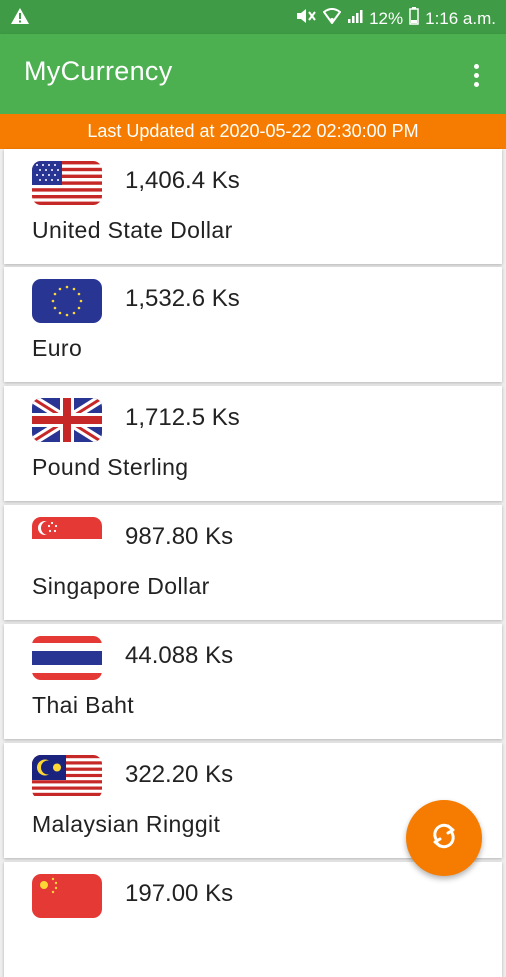 This screenshot has height=977, width=506. What do you see at coordinates (253, 443) in the screenshot?
I see `list-item: 1,712.5 Ks Pound Sterling` at bounding box center [253, 443].